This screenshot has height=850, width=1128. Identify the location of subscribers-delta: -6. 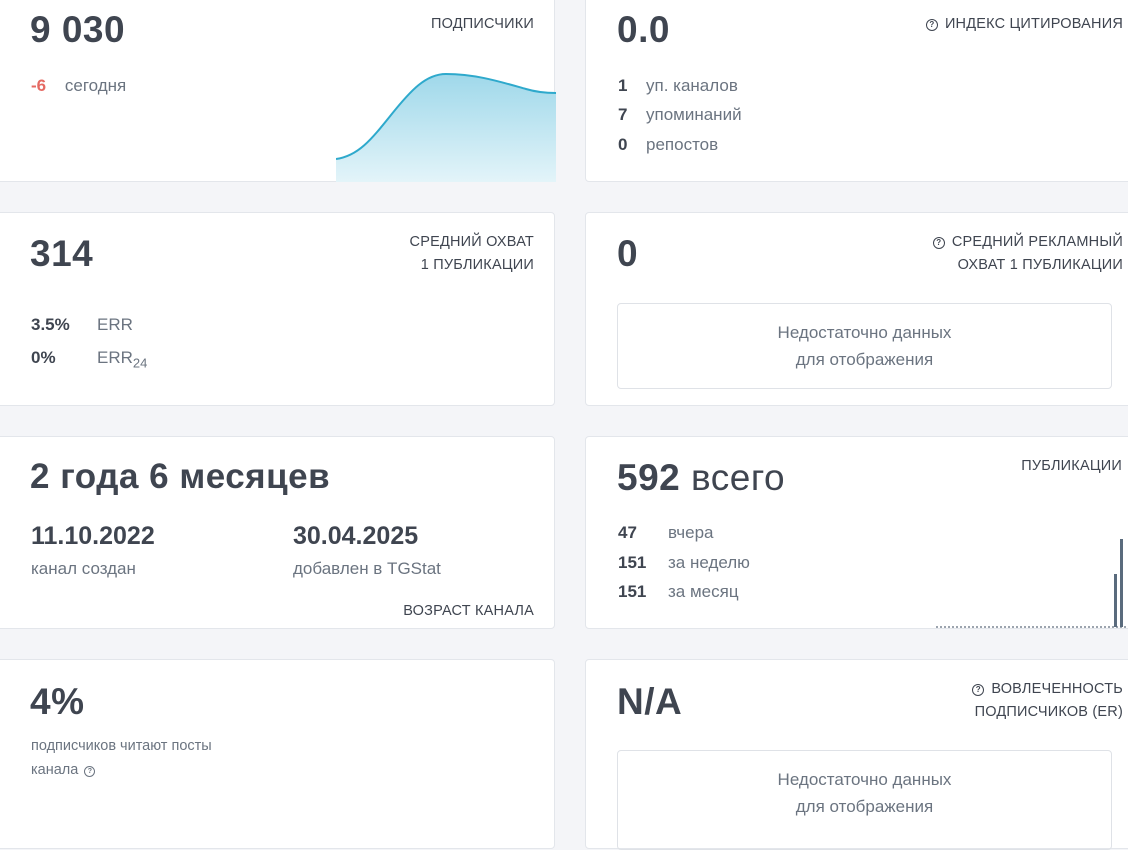
(39, 85).